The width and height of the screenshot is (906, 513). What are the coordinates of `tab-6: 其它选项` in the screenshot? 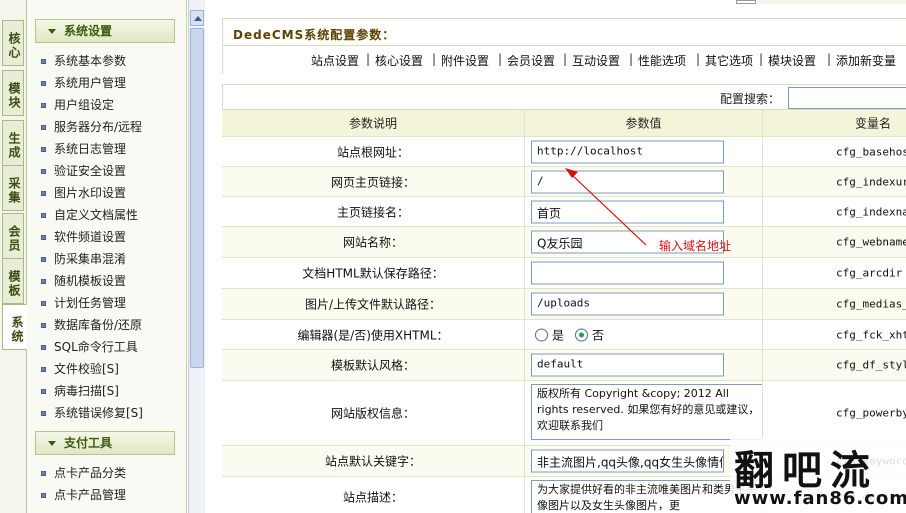 It's located at (729, 60).